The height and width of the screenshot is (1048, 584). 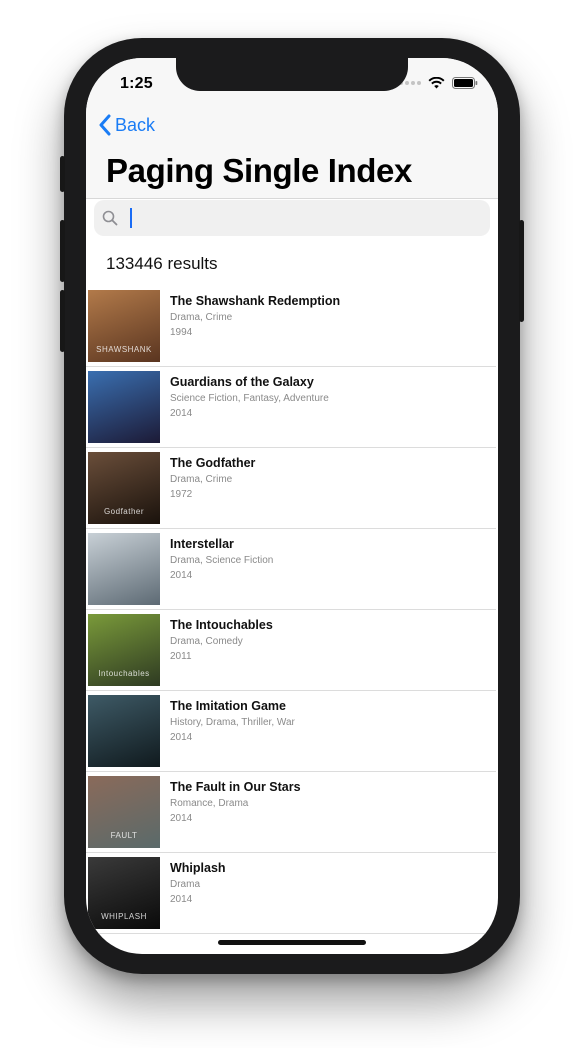 I want to click on poster-caption: WHIPLASH, so click(x=124, y=916).